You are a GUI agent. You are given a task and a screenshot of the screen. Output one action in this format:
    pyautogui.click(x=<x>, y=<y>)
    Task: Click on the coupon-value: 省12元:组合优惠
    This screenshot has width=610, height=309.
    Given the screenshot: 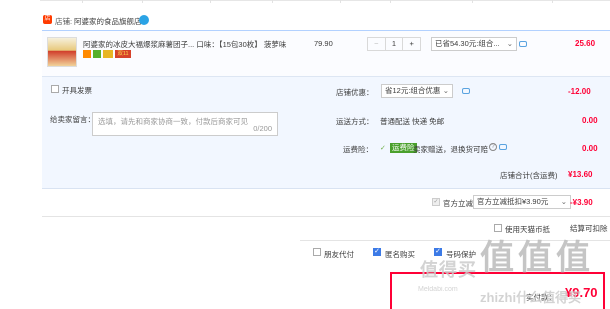 What is the action you would take?
    pyautogui.click(x=413, y=90)
    